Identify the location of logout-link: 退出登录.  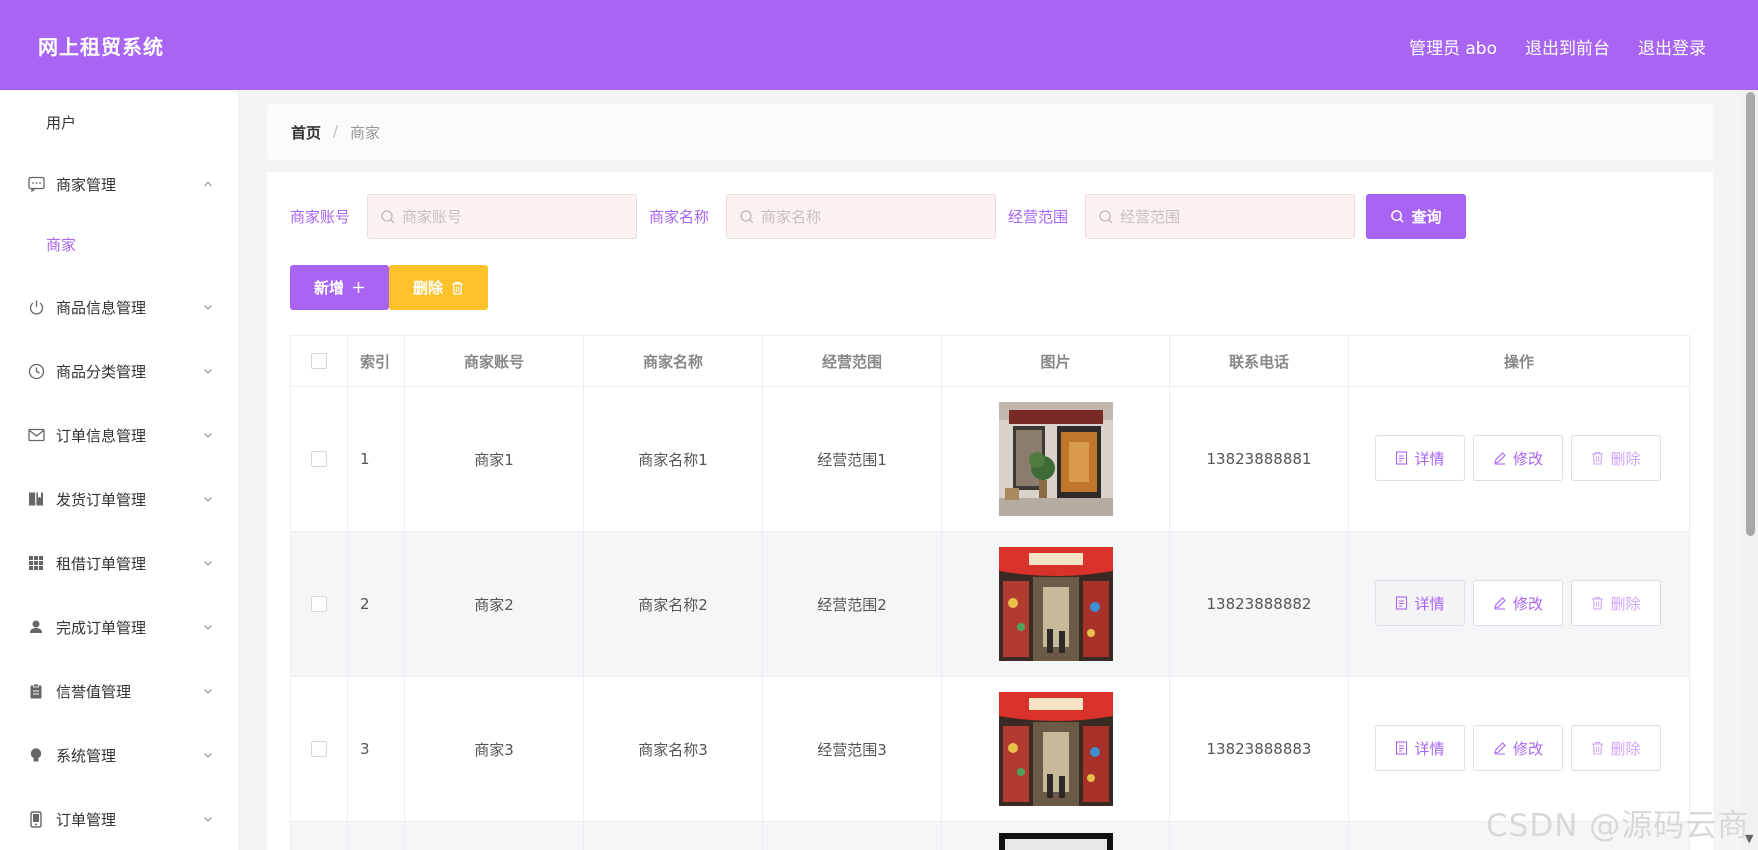
(1672, 46).